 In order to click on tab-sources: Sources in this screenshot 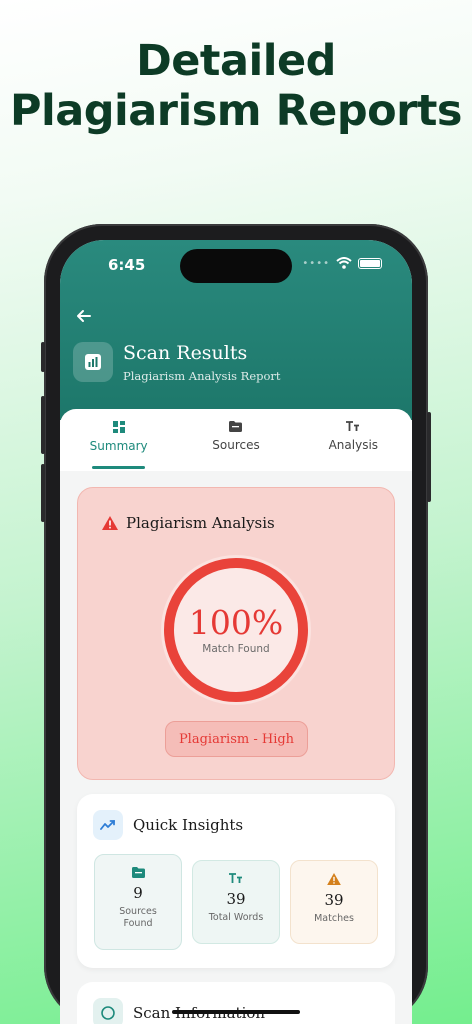, I will do `click(235, 440)`.